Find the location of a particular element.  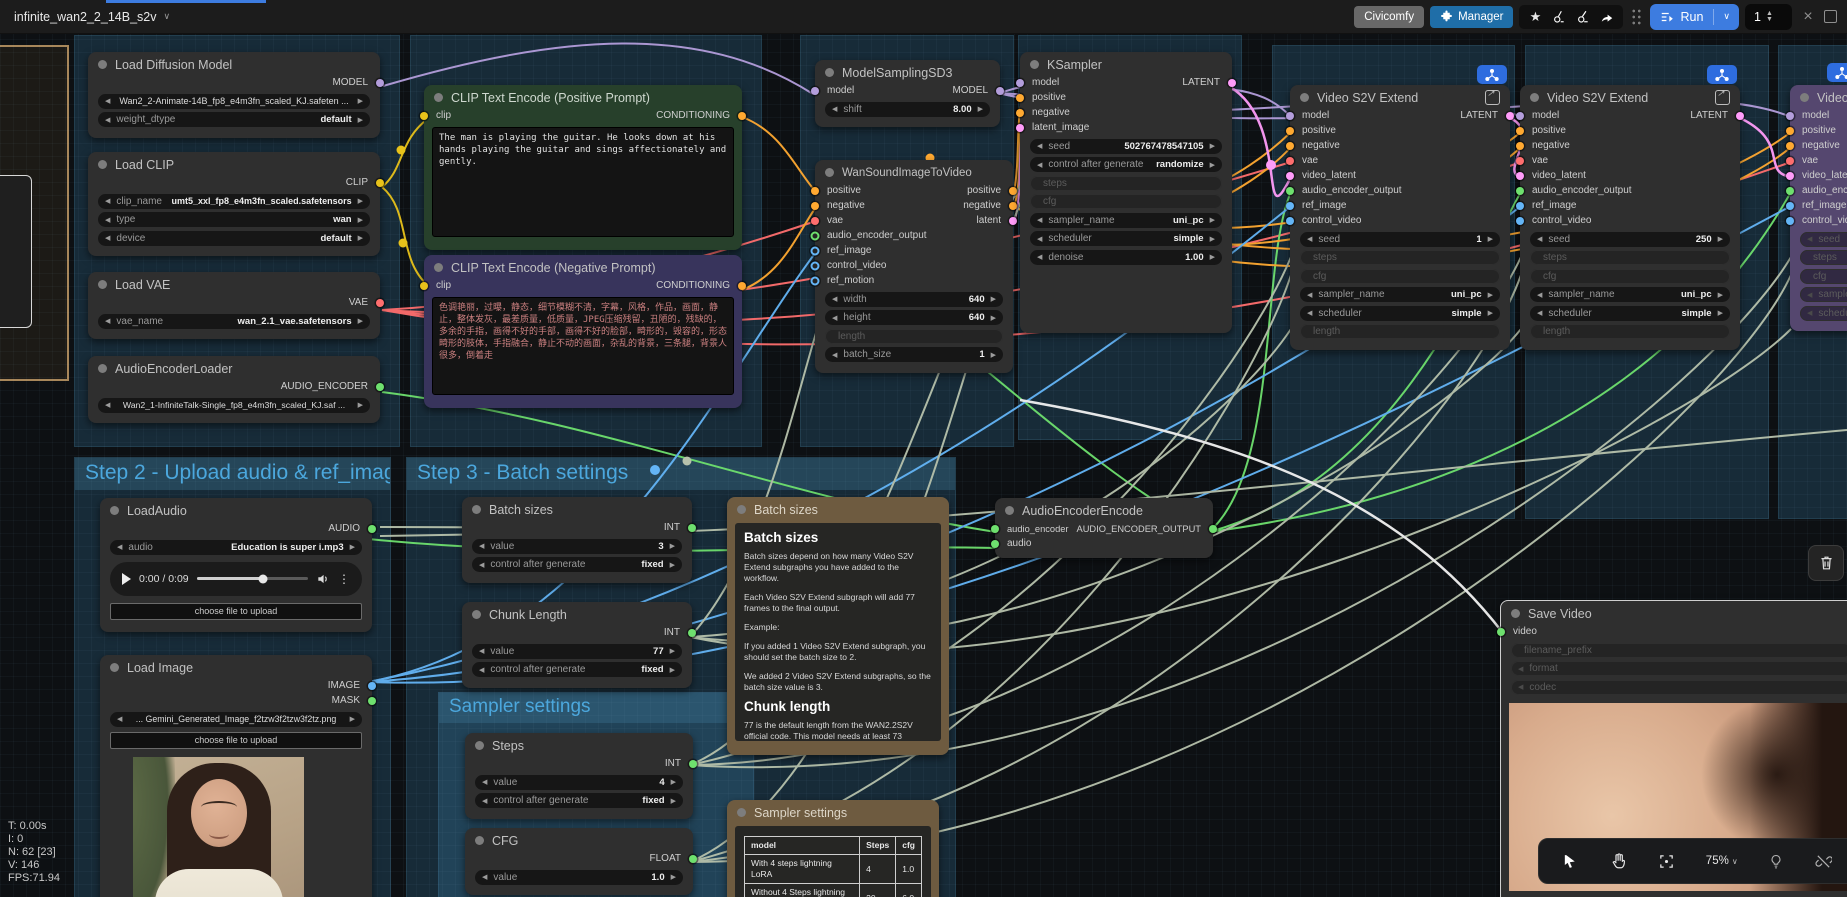

run-button: Run ∨ is located at coordinates (1694, 16).